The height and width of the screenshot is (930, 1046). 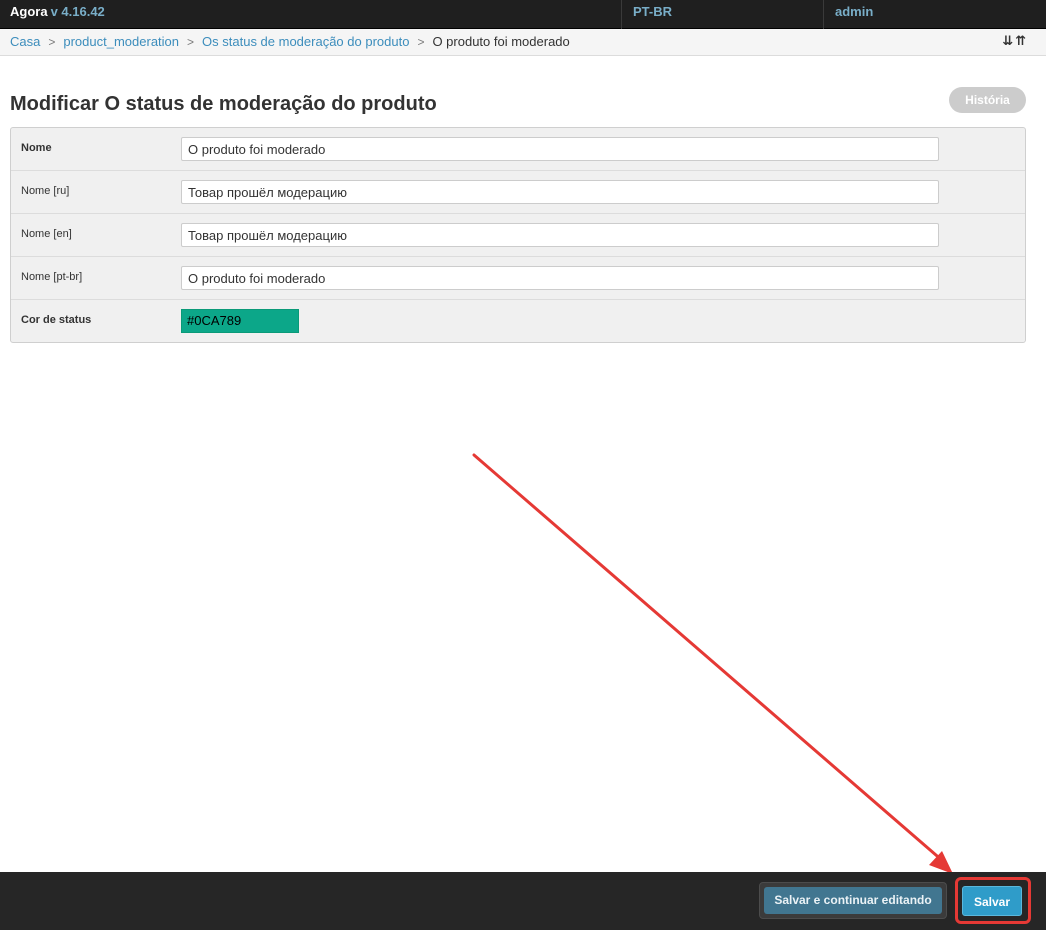 I want to click on field-label: Cor de status, so click(x=56, y=320).